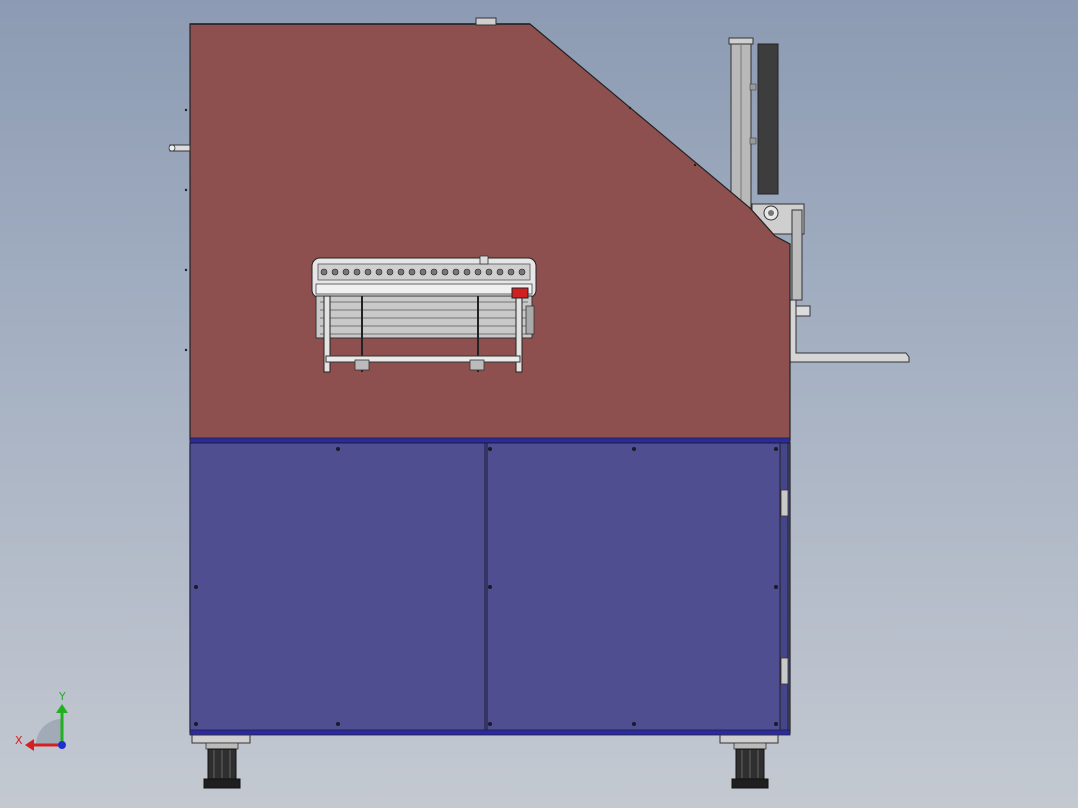 The width and height of the screenshot is (1078, 808). I want to click on cabinet-door-left, so click(337, 587).